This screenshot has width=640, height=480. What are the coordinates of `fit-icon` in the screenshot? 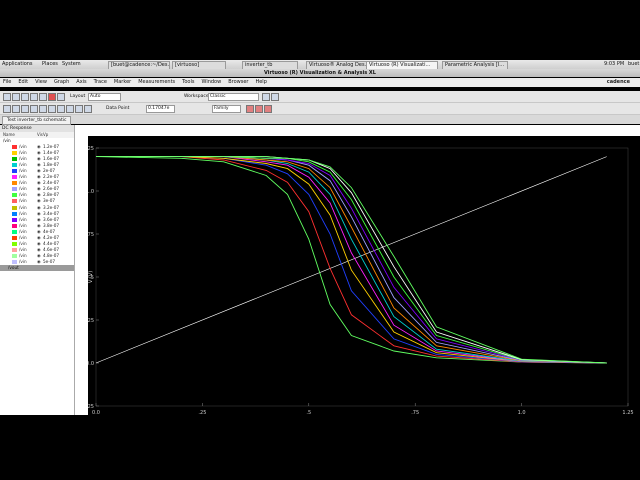 It's located at (25, 109).